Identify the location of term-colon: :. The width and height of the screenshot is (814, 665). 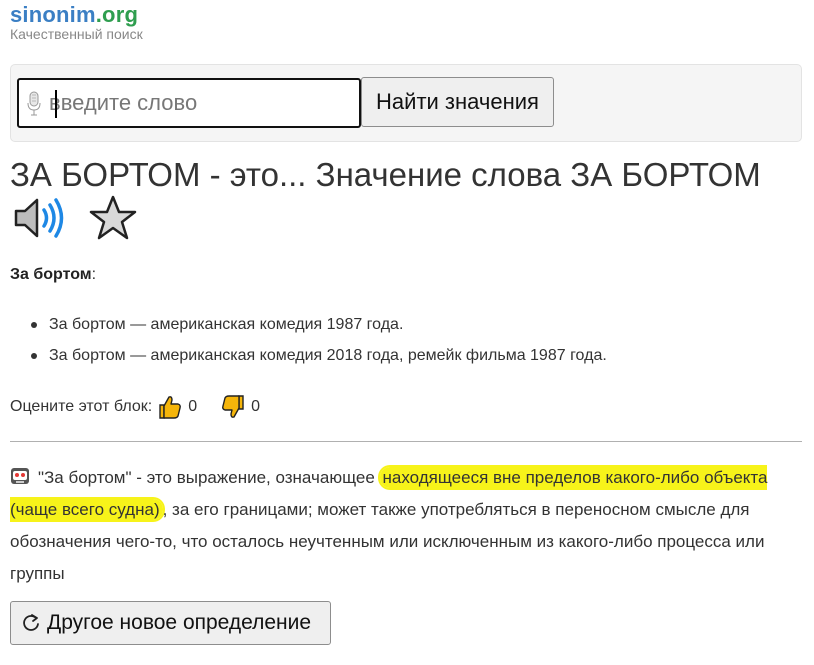
(94, 274).